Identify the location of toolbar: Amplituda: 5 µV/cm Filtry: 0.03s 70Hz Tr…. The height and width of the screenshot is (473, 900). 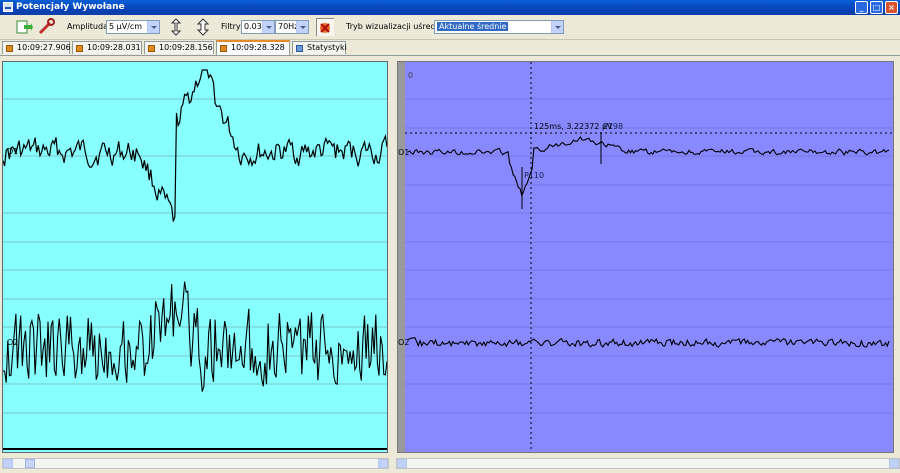
(450, 27).